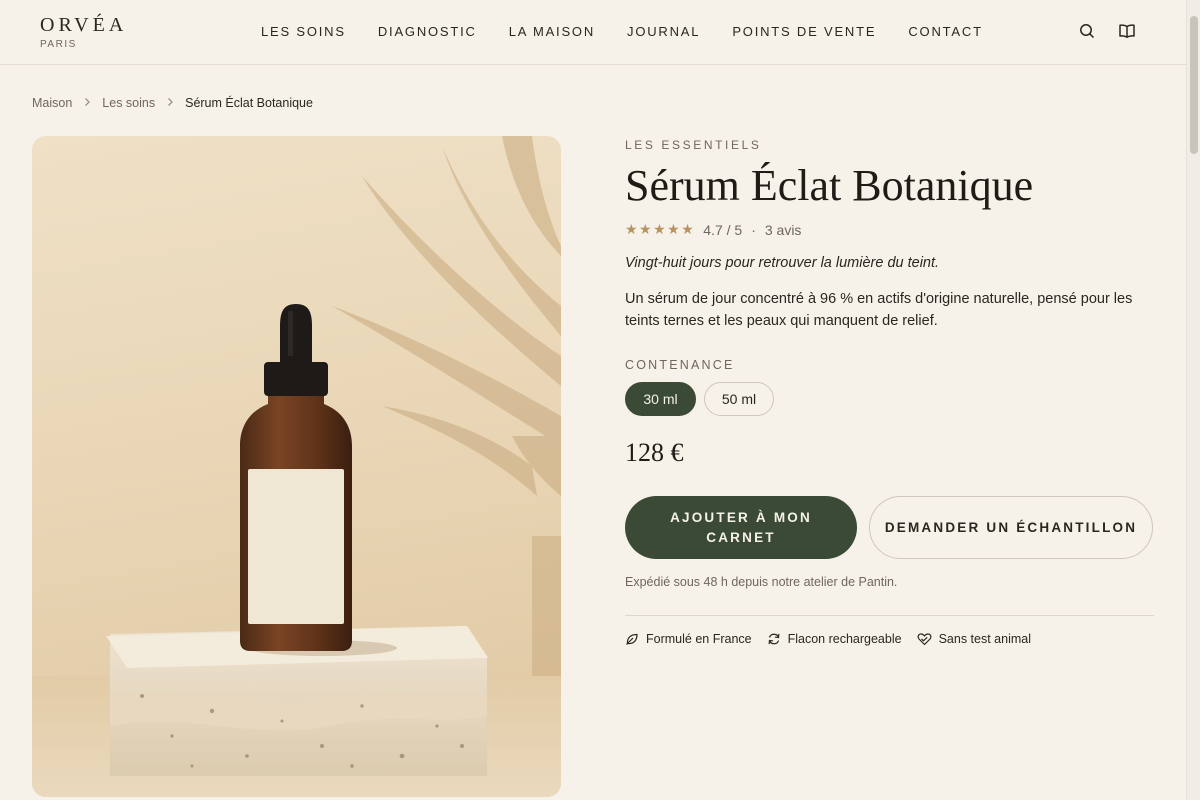 The width and height of the screenshot is (1200, 800). I want to click on nav-item-journal: JOURNAL, so click(663, 31).